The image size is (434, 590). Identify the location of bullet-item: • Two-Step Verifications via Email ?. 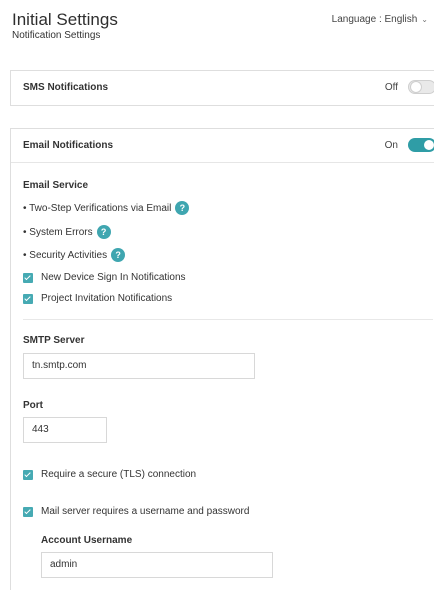
(106, 208).